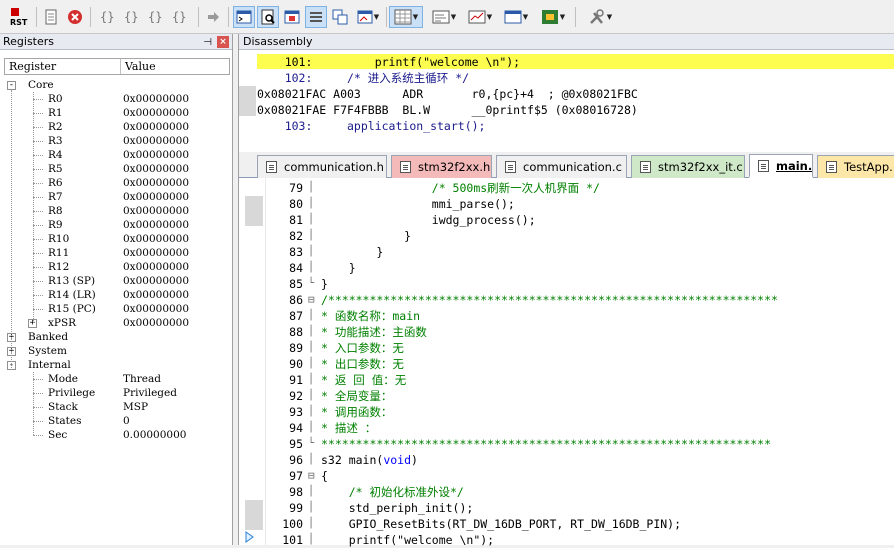 The height and width of the screenshot is (548, 894). Describe the element at coordinates (115, 365) in the screenshot. I see `group-internal: Internal` at that location.